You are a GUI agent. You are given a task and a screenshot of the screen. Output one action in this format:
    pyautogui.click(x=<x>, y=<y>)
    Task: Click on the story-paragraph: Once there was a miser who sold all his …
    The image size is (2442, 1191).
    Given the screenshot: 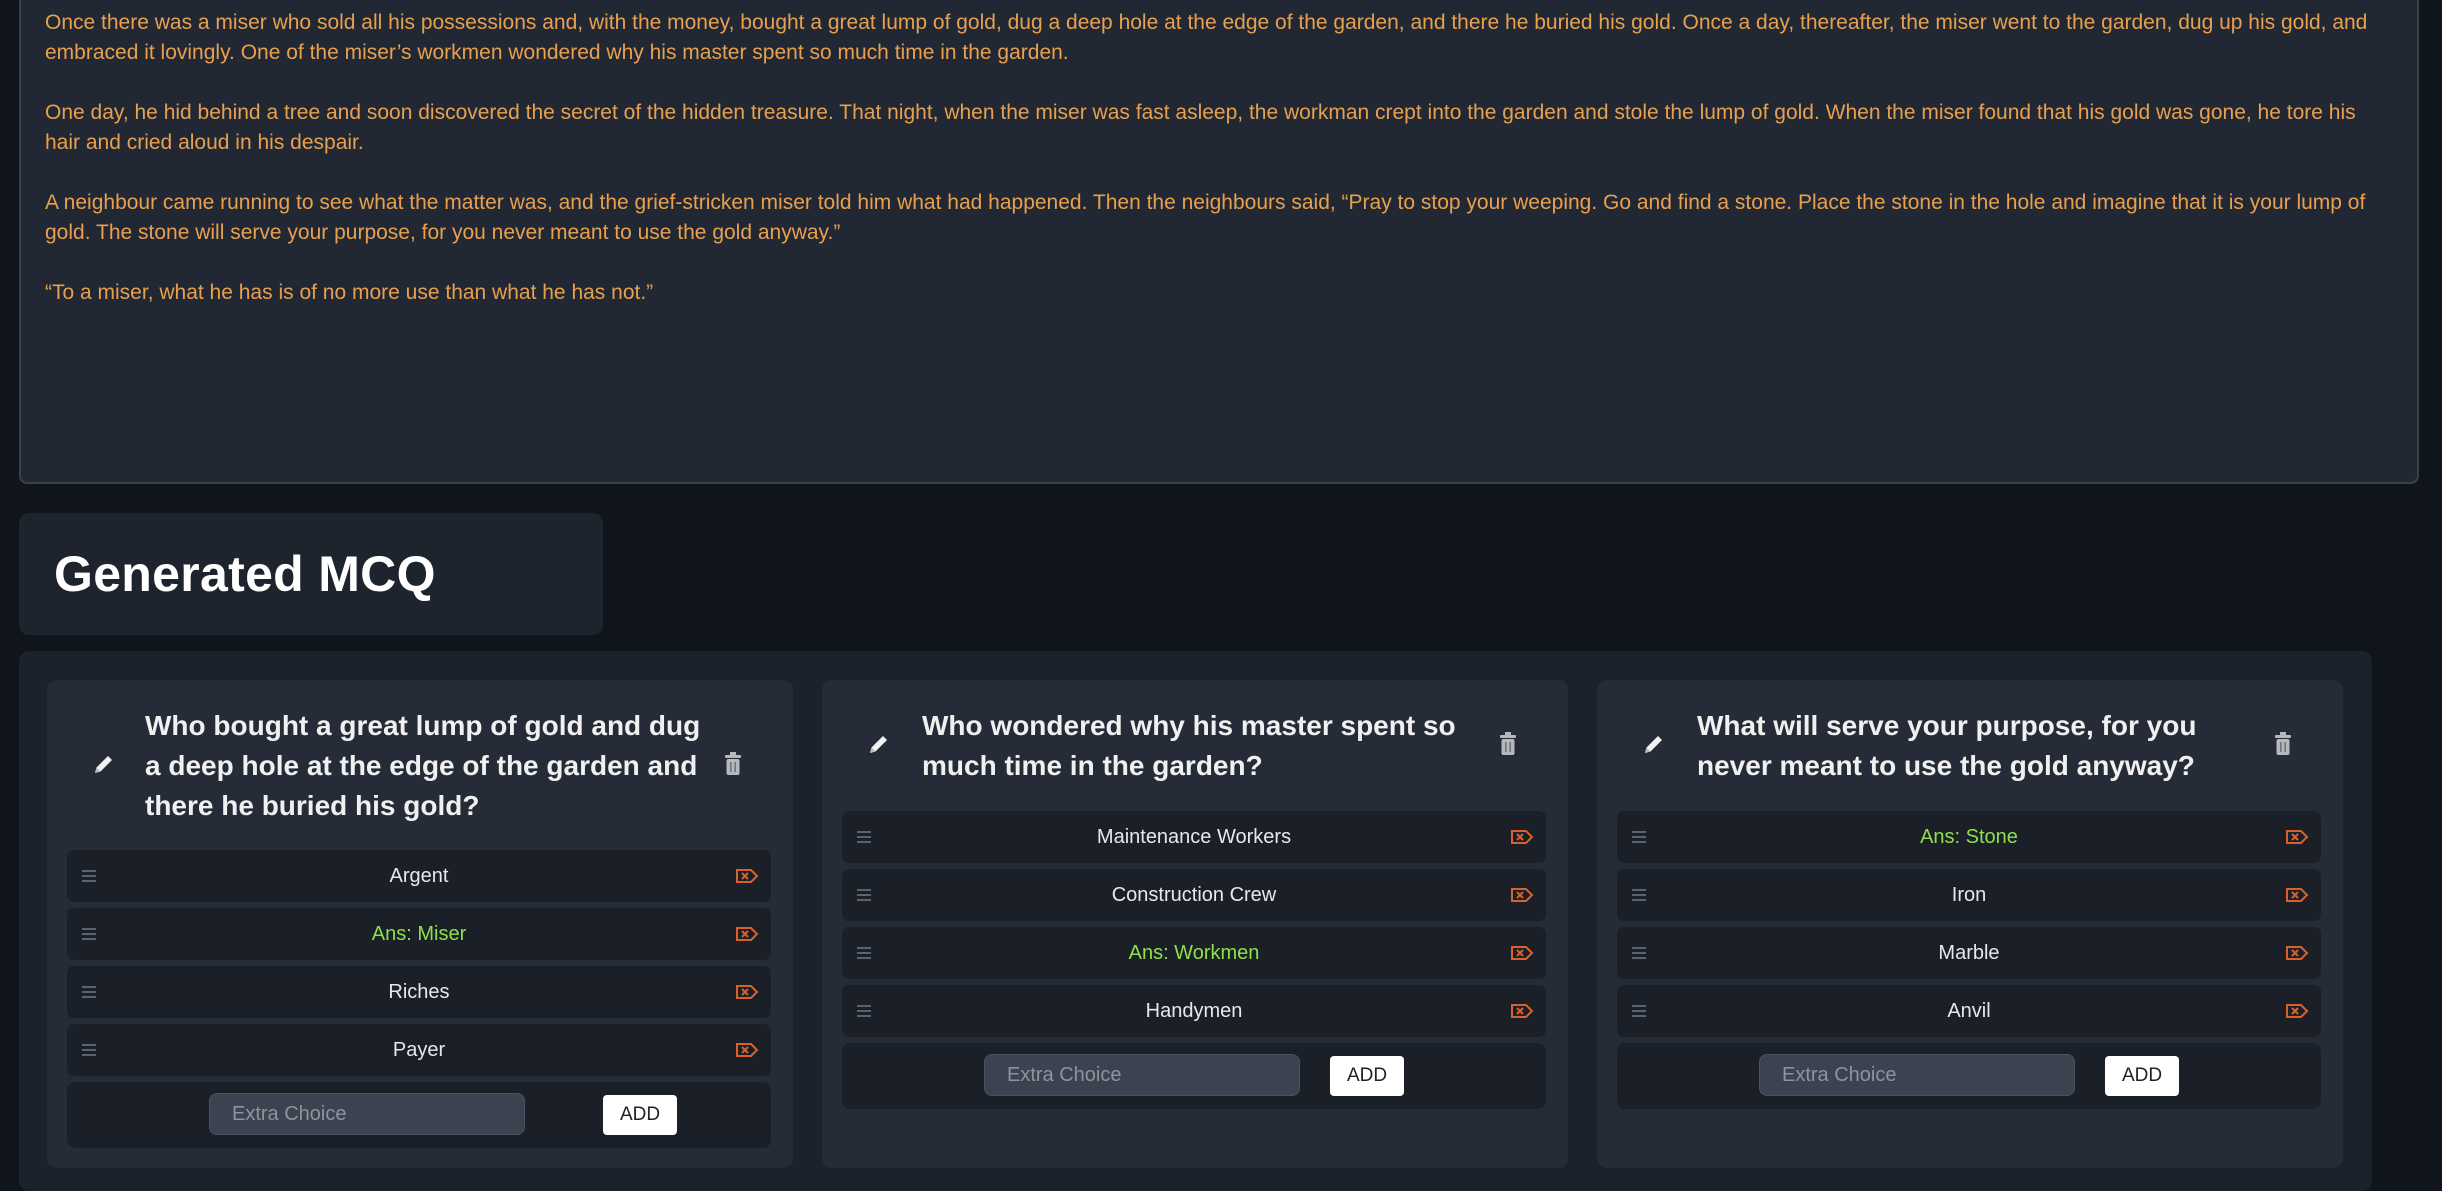 What is the action you would take?
    pyautogui.click(x=1206, y=37)
    